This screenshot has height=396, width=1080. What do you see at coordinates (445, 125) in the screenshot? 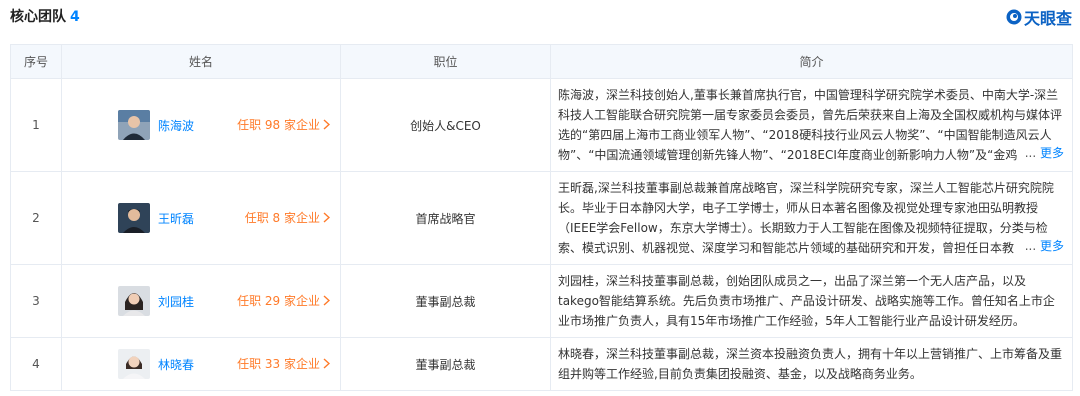
I see `position-cell: 创始人&CEO` at bounding box center [445, 125].